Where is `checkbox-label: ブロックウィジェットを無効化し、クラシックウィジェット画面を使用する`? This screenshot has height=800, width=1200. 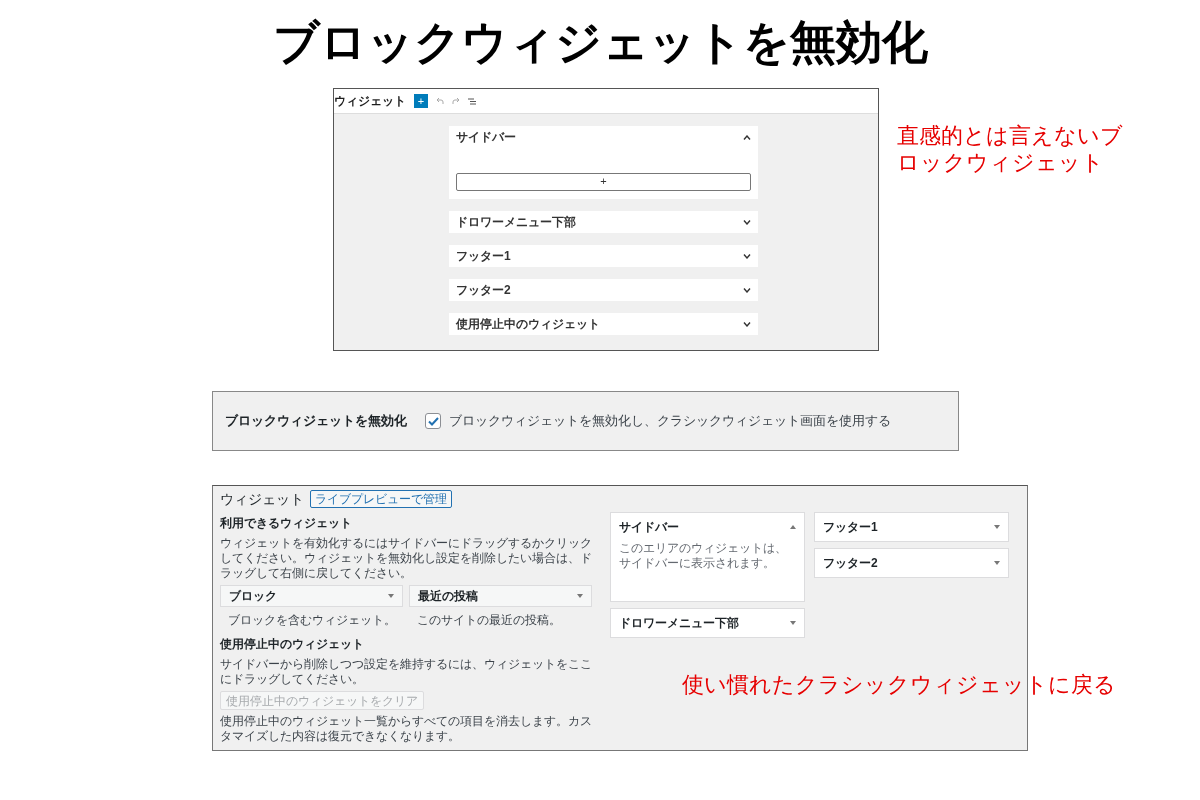 checkbox-label: ブロックウィジェットを無効化し、クラシックウィジェット画面を使用する is located at coordinates (670, 421).